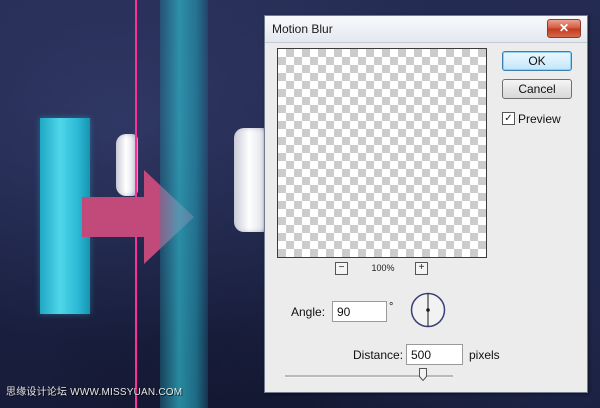 This screenshot has width=600, height=408. I want to click on distance-slider-thumb, so click(422, 374).